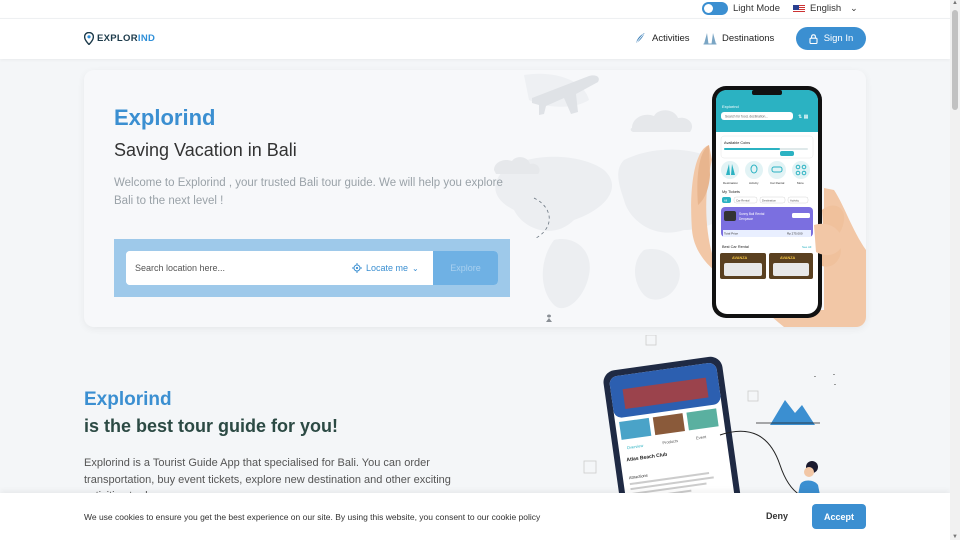 Image resolution: width=960 pixels, height=540 pixels. I want to click on section-title-brand: Explorind, so click(128, 399).